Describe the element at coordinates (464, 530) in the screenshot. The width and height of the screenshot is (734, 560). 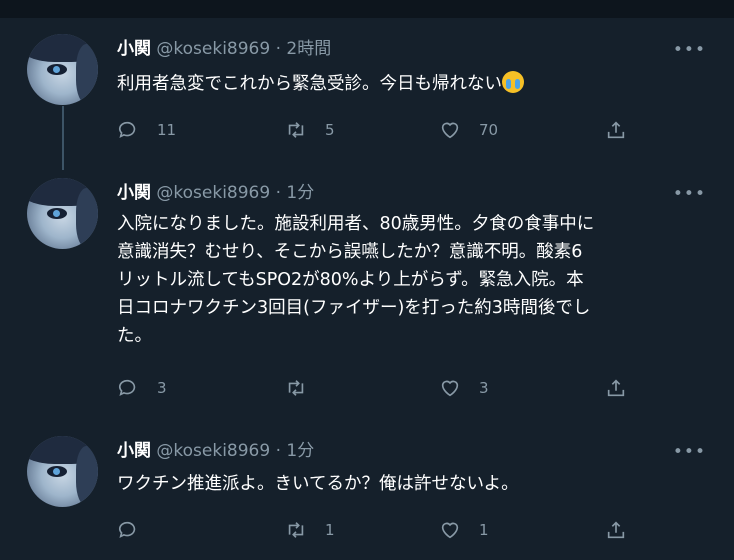
I see `like-button: 1` at that location.